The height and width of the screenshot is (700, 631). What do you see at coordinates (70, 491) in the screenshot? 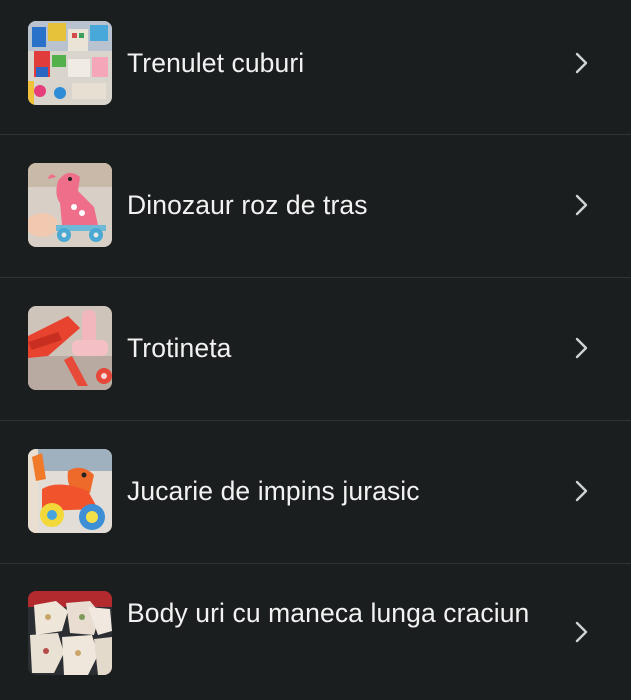
I see `item-thumbnail-push-toy` at bounding box center [70, 491].